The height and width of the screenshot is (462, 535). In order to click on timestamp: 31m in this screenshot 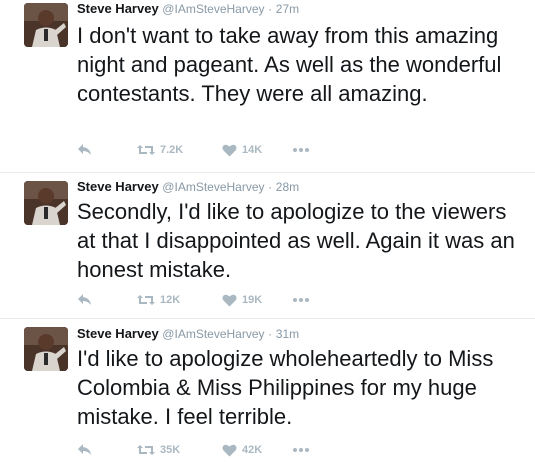, I will do `click(287, 334)`.